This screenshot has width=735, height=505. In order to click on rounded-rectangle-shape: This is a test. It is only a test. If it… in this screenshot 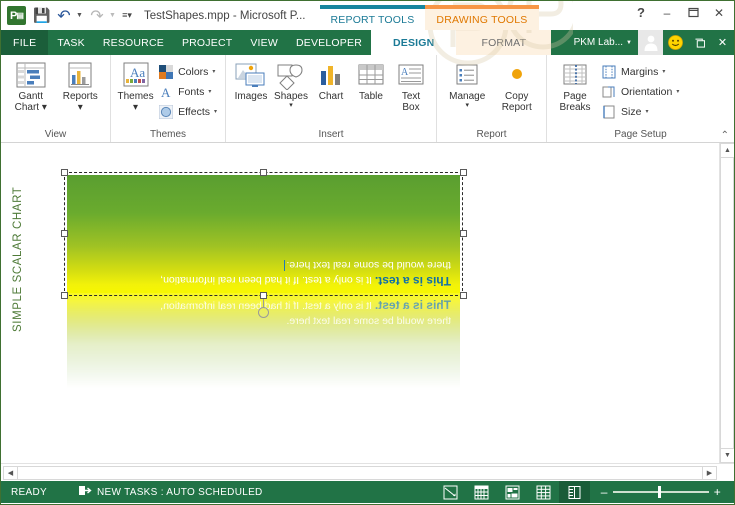, I will do `click(263, 234)`.